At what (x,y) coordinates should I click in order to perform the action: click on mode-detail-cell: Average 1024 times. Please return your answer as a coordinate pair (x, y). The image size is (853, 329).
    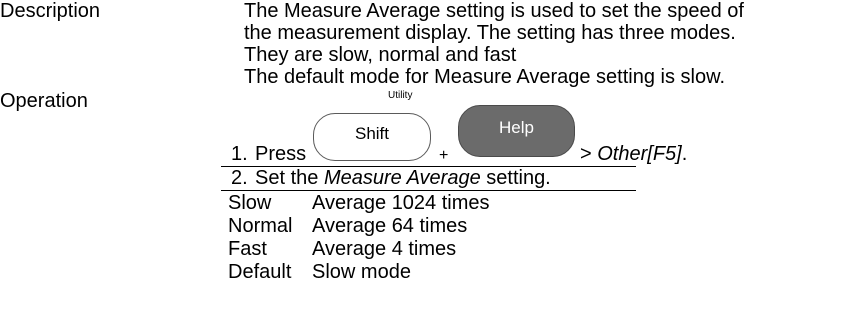
    Looking at the image, I should click on (401, 203).